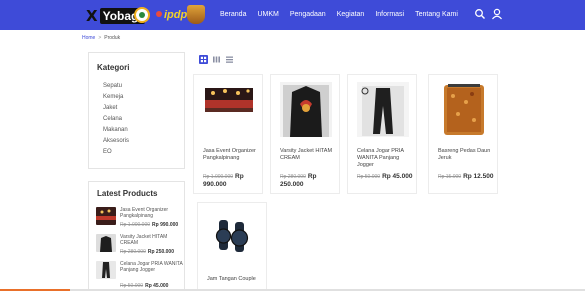 Image resolution: width=585 pixels, height=291 pixels. What do you see at coordinates (308, 15) in the screenshot?
I see `nav-pengadaan: Pengadaan` at bounding box center [308, 15].